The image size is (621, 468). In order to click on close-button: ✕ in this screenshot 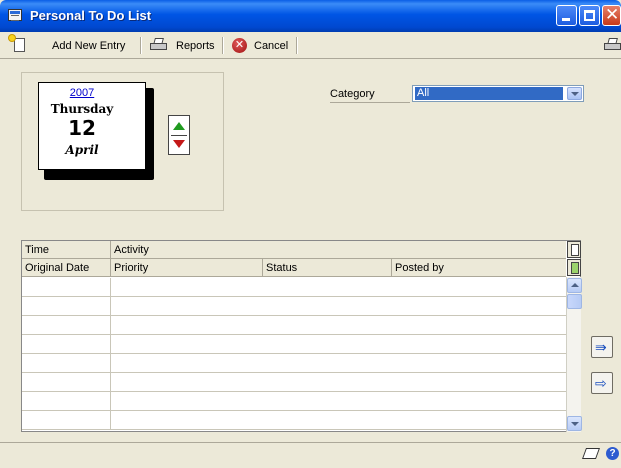, I will do `click(611, 15)`.